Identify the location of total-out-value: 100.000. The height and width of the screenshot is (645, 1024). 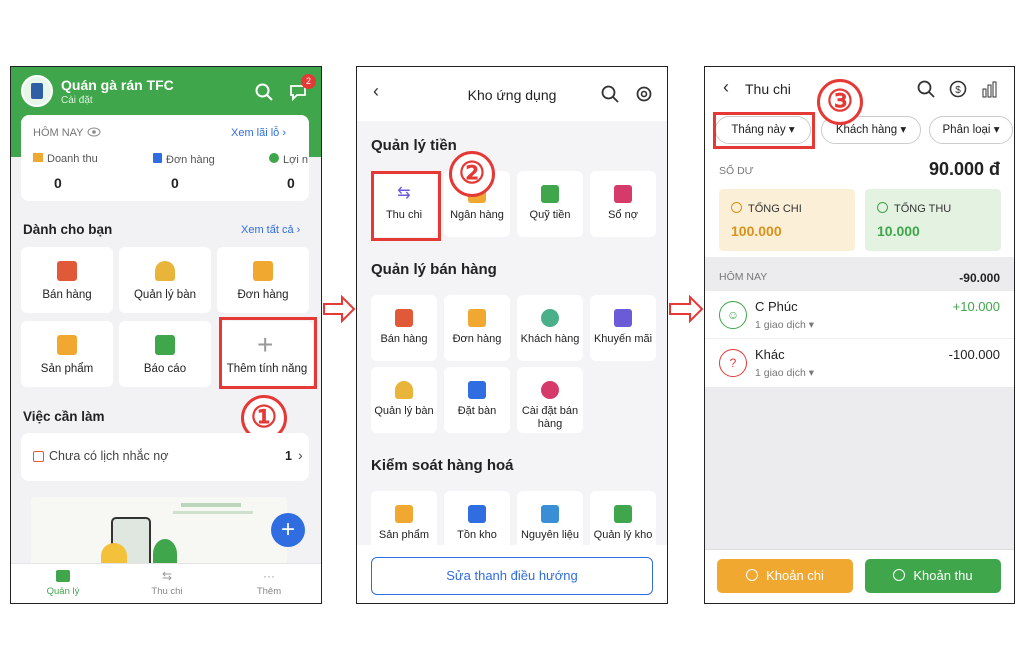
(756, 231).